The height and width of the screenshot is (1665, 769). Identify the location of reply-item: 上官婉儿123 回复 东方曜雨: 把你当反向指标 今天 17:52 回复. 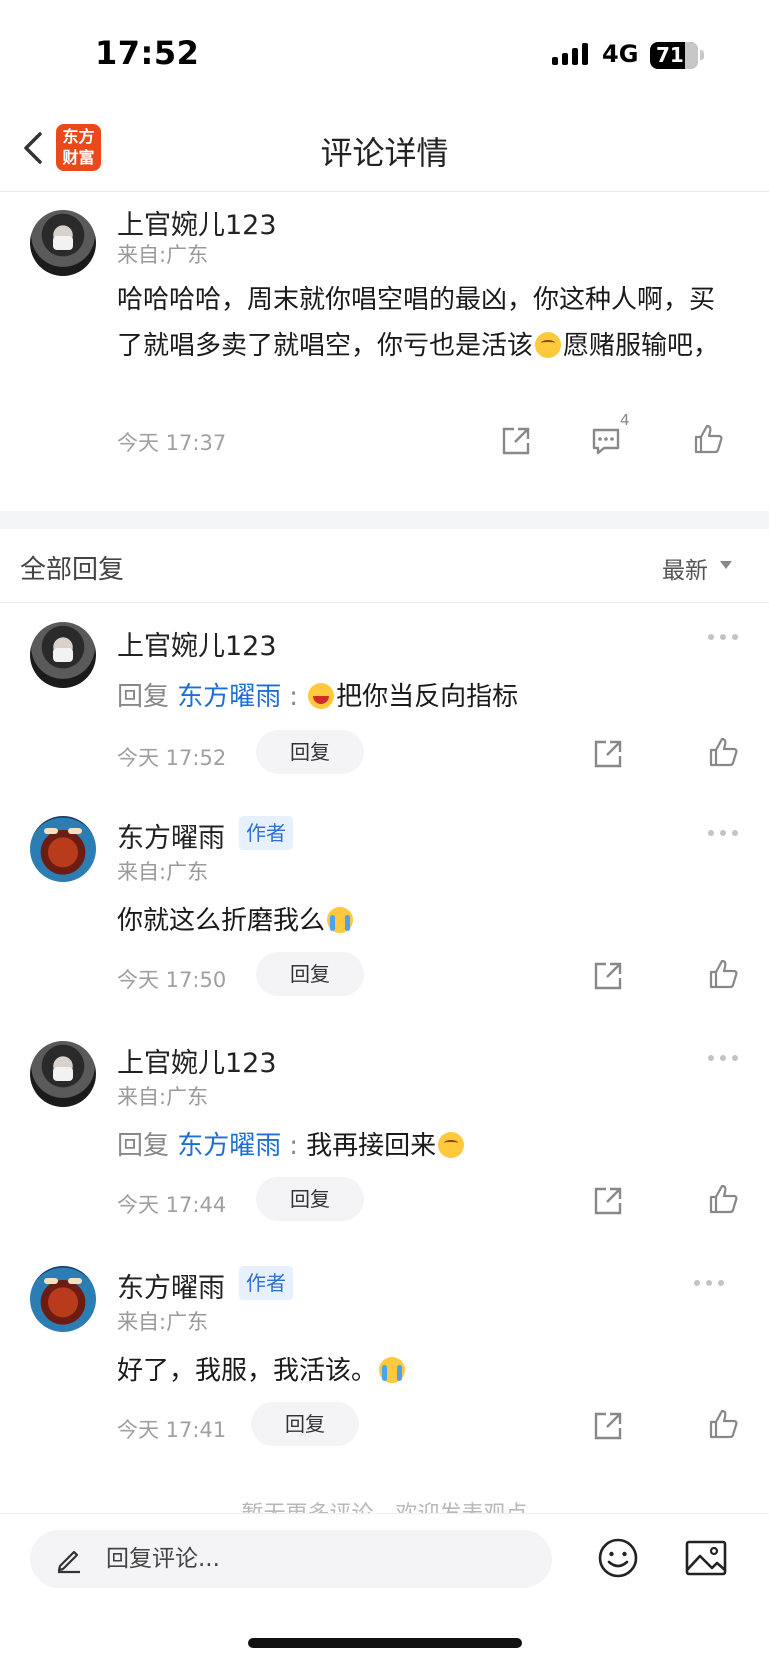
(384, 695).